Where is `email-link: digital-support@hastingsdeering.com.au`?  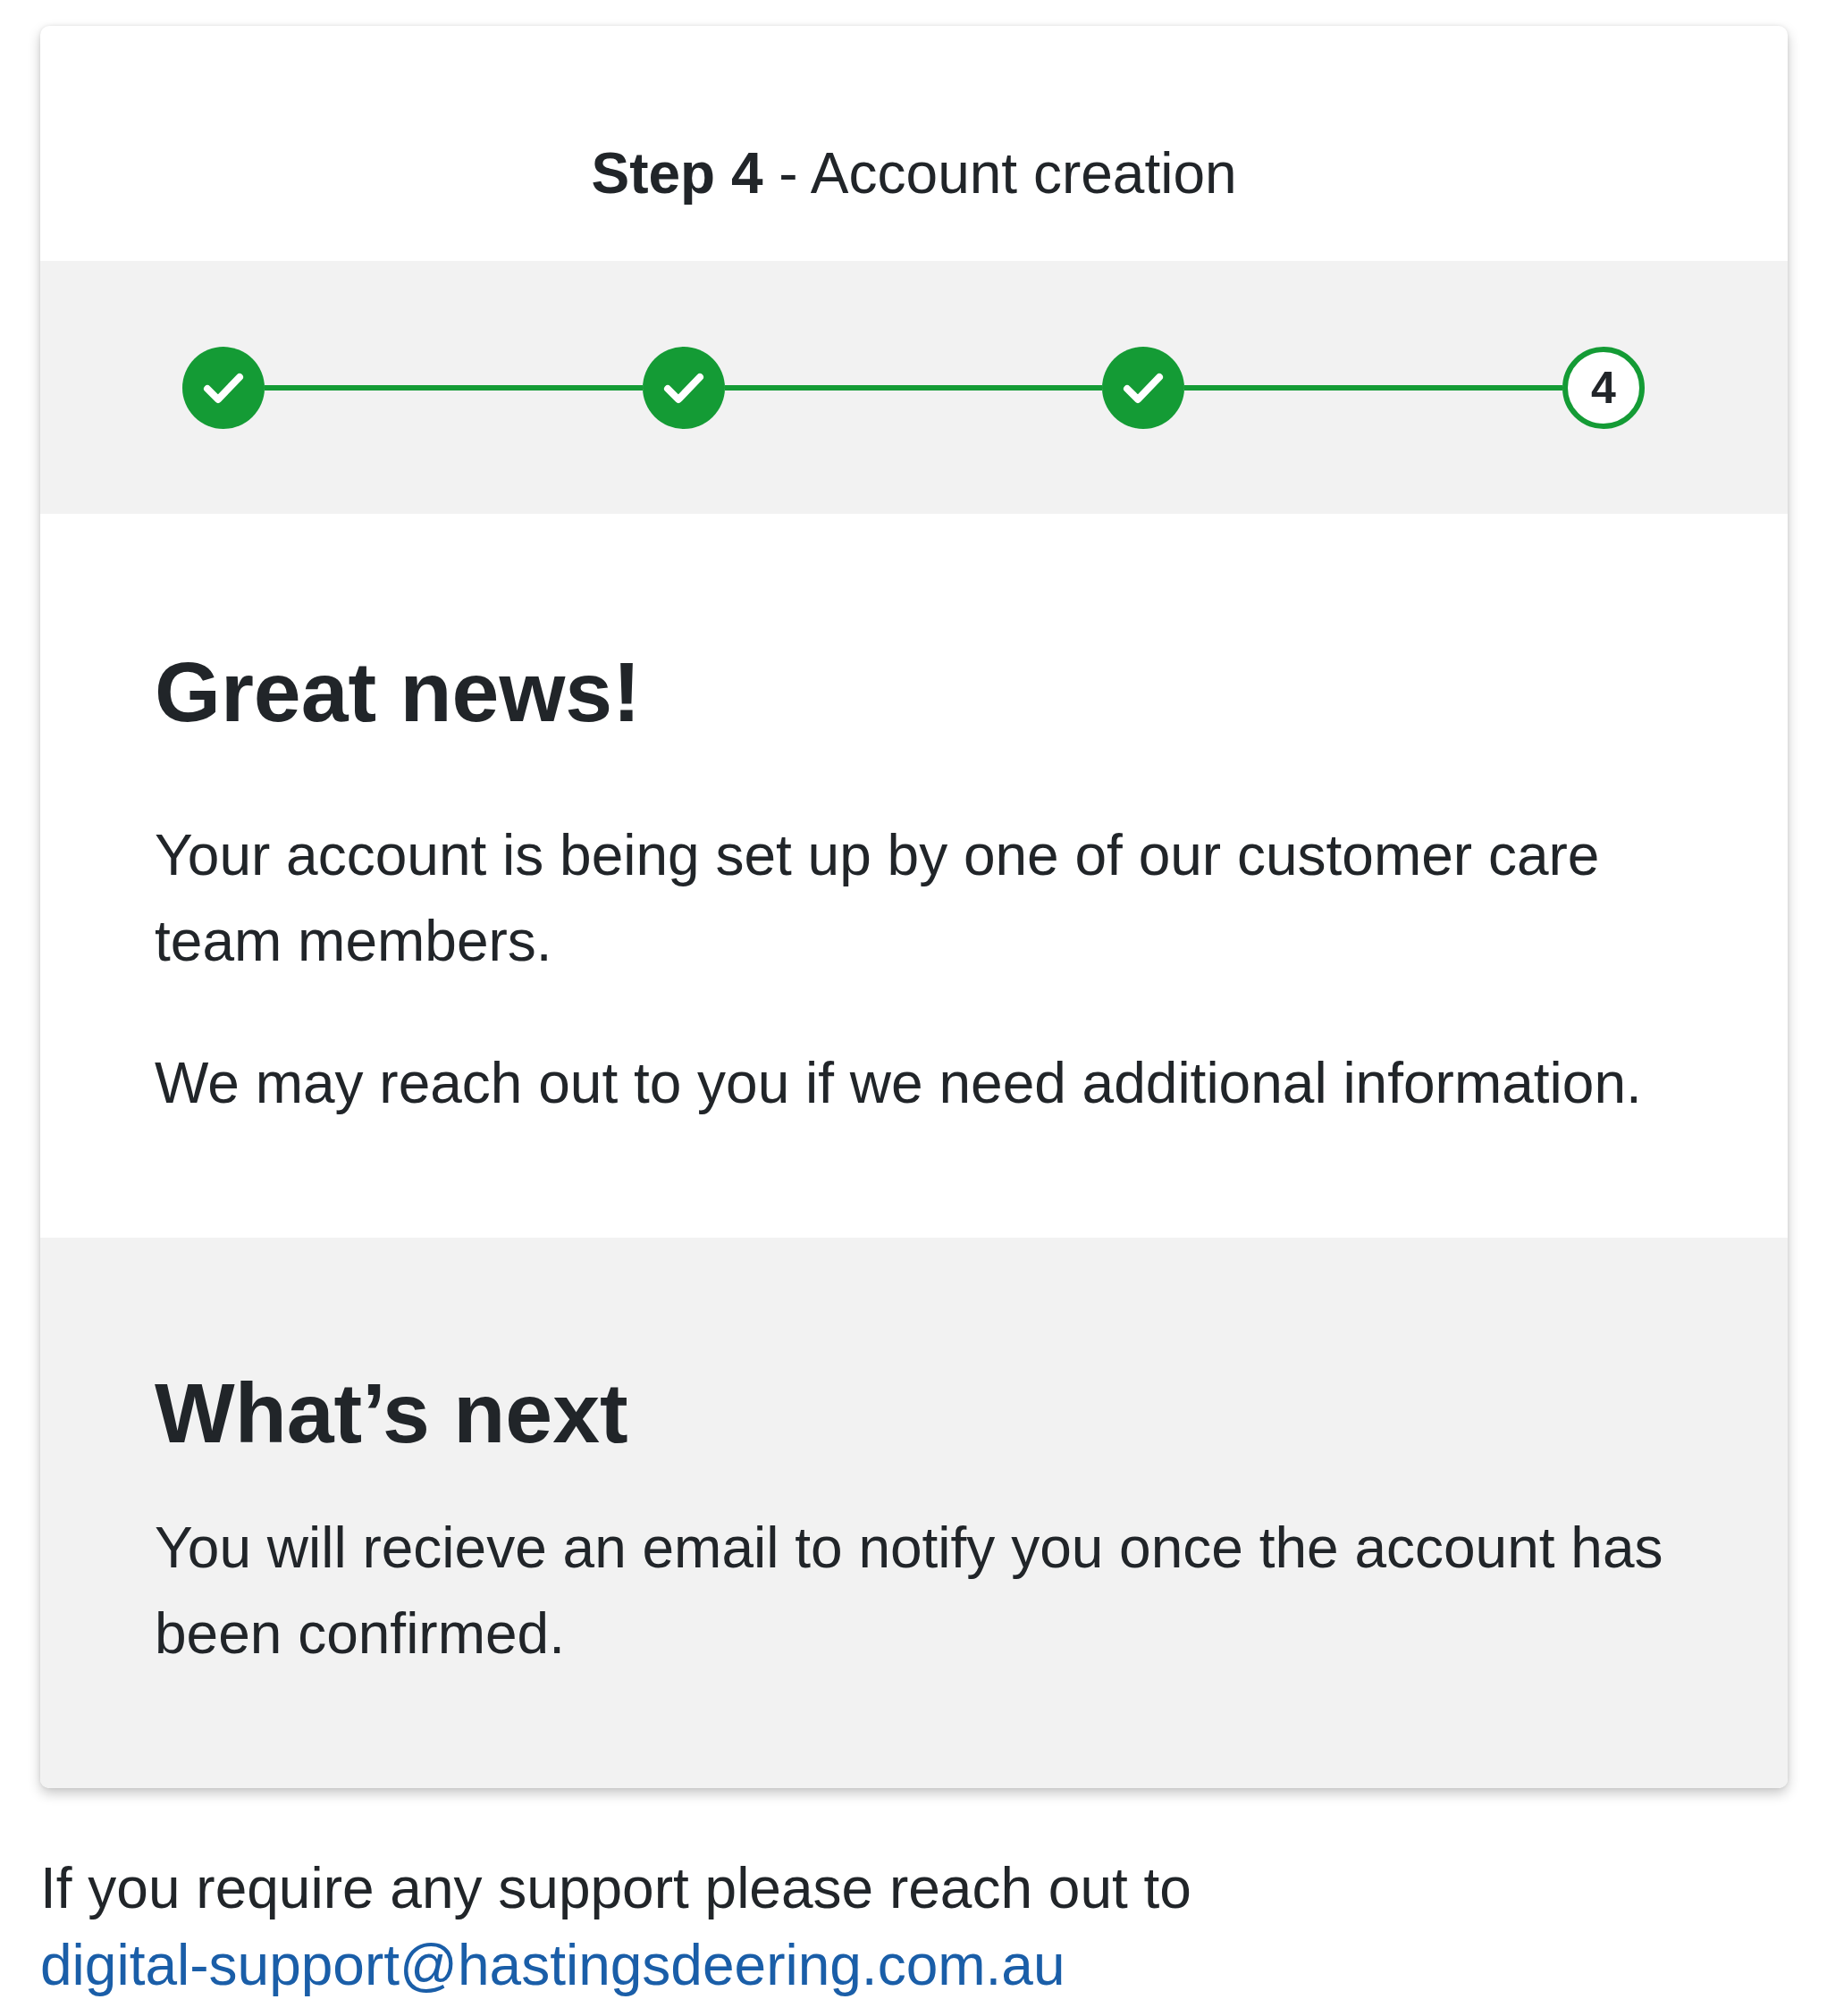
email-link: digital-support@hastingsdeering.com.au is located at coordinates (552, 1965).